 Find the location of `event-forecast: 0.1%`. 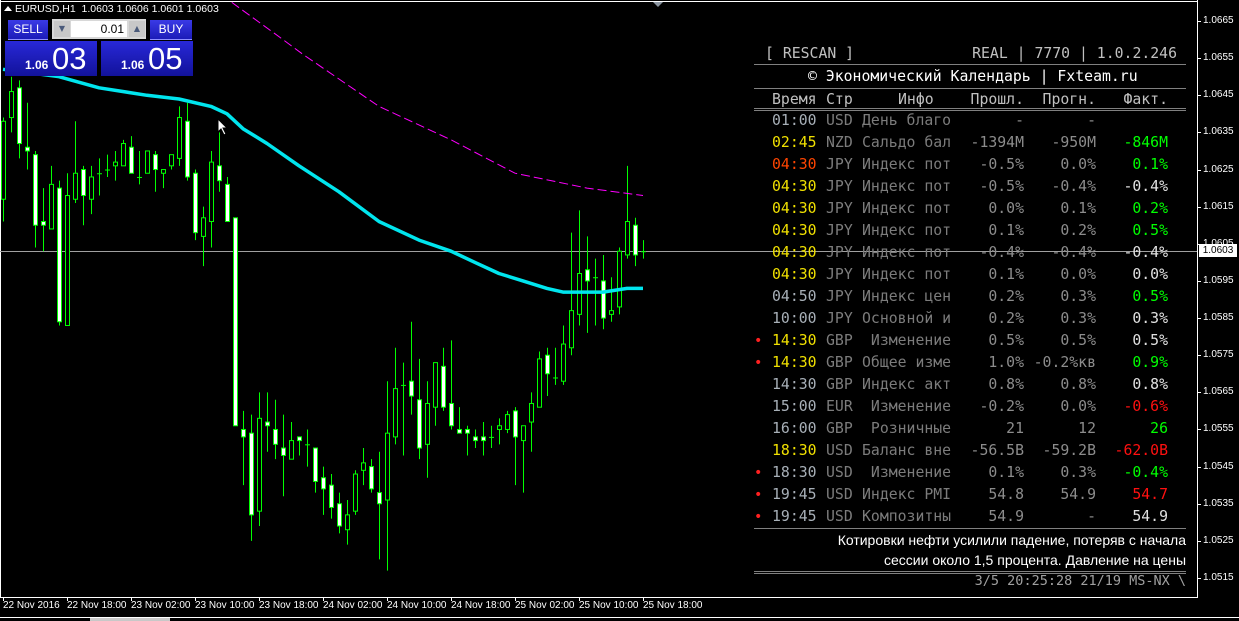

event-forecast: 0.1% is located at coordinates (1078, 208).